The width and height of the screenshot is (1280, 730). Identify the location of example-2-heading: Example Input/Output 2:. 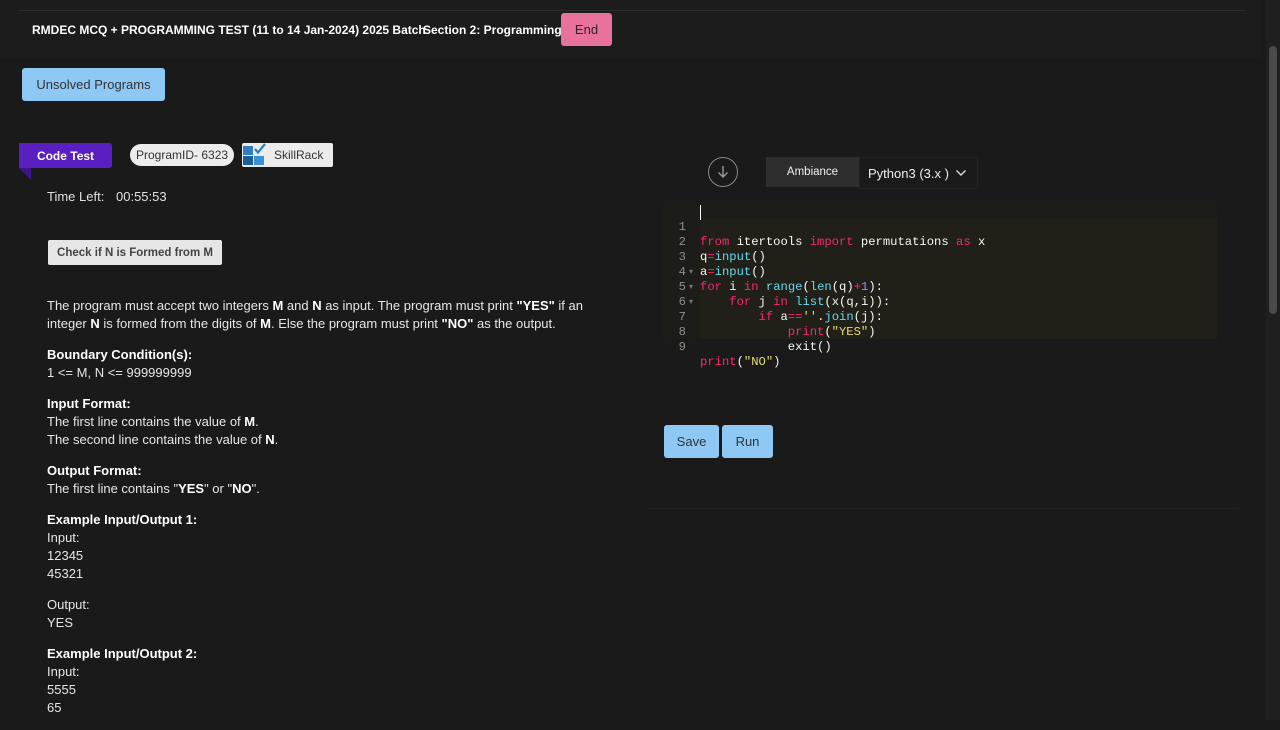
(122, 653).